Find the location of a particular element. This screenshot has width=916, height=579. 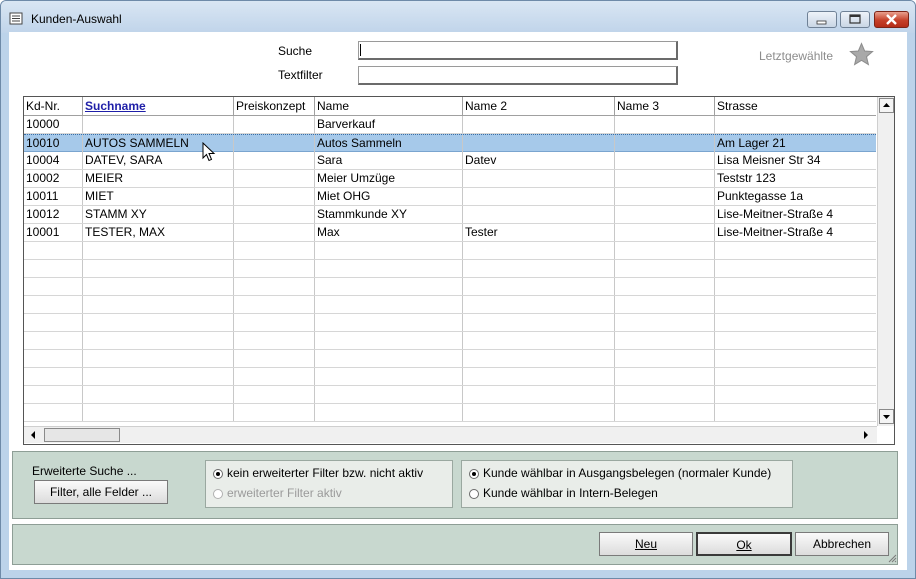

close-button is located at coordinates (891, 19).